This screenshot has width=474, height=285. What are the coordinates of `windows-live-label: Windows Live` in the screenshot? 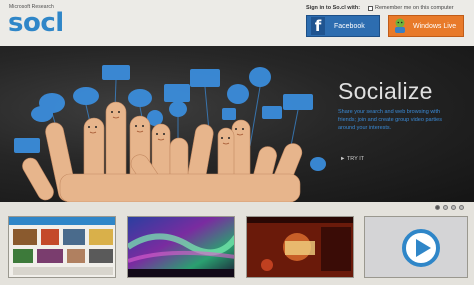 It's located at (435, 26).